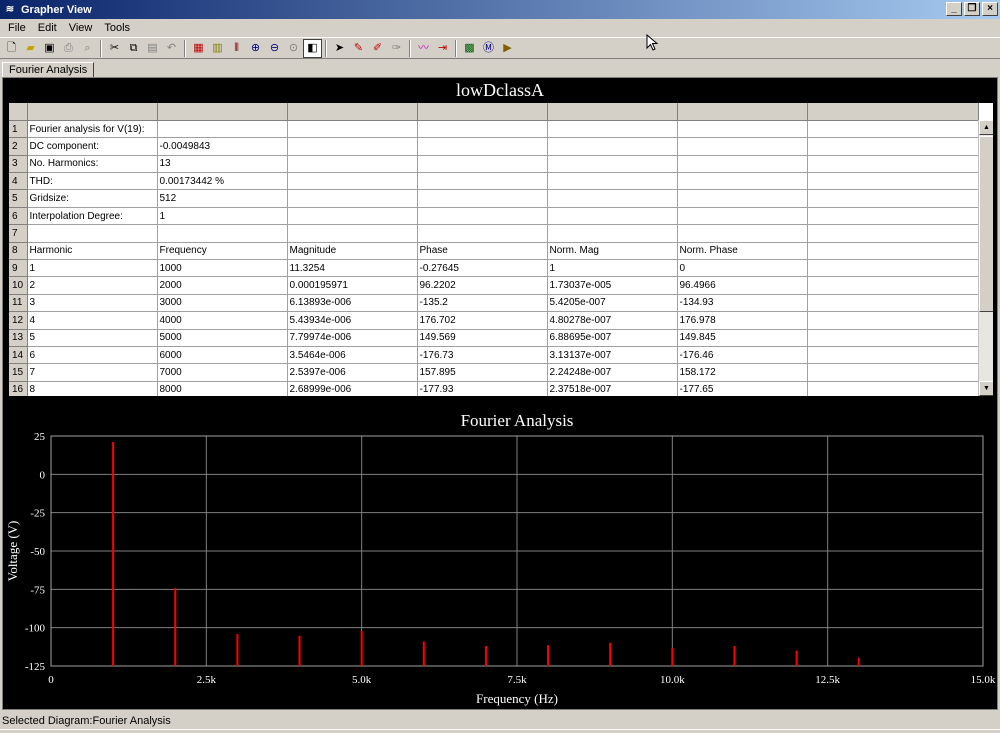  Describe the element at coordinates (92, 181) in the screenshot. I see `table-cell: THD:` at that location.